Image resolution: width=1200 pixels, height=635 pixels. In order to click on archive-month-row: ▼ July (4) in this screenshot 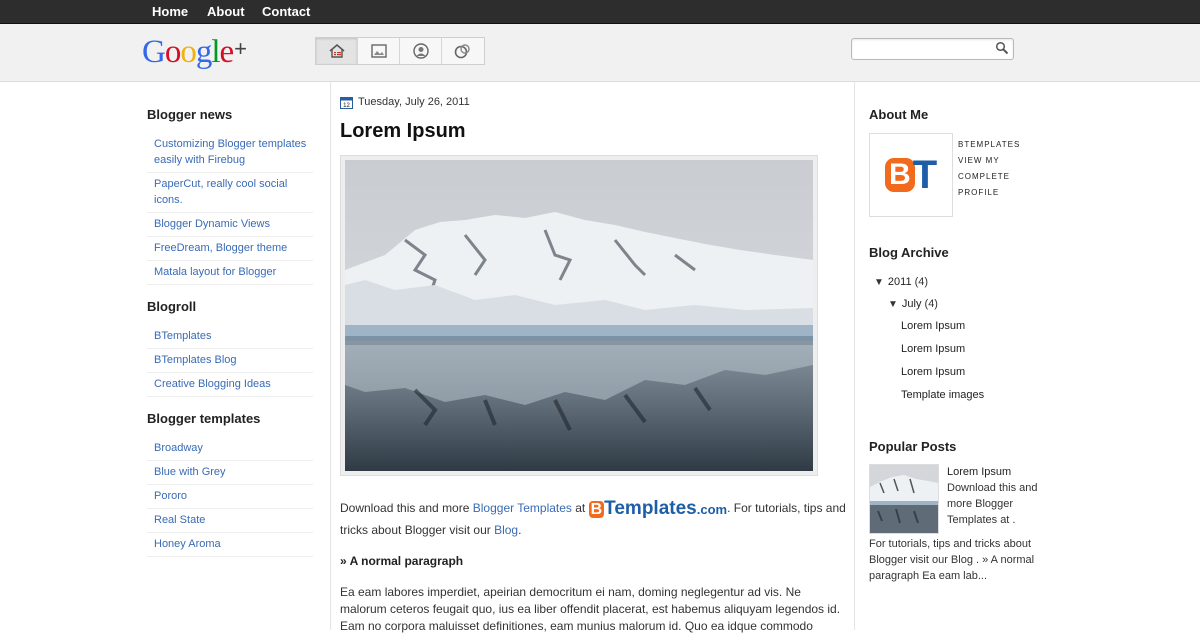, I will do `click(954, 304)`.